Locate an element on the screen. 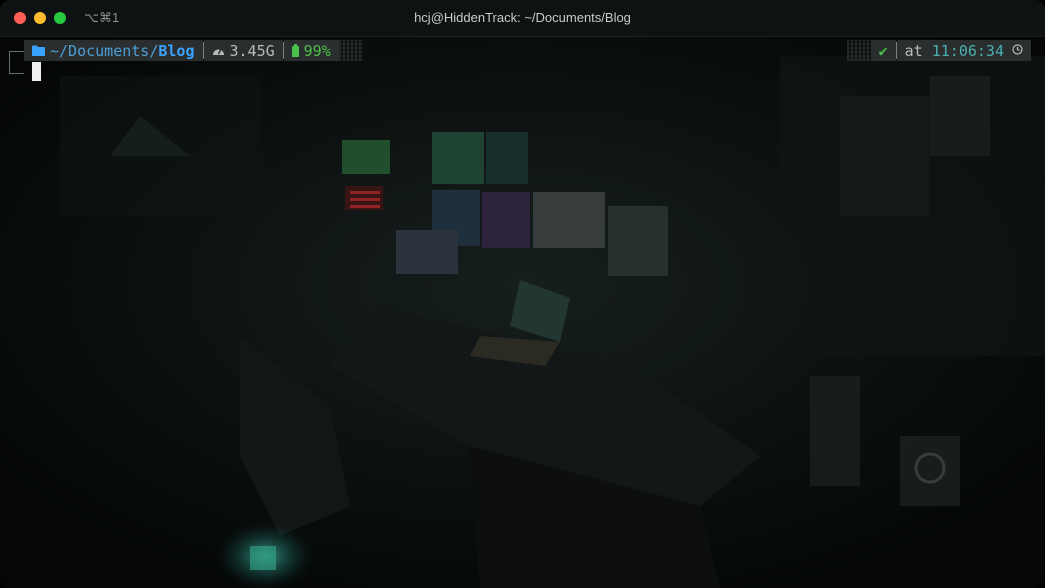 The width and height of the screenshot is (1045, 588). status-ok-icon: ✔ is located at coordinates (883, 50).